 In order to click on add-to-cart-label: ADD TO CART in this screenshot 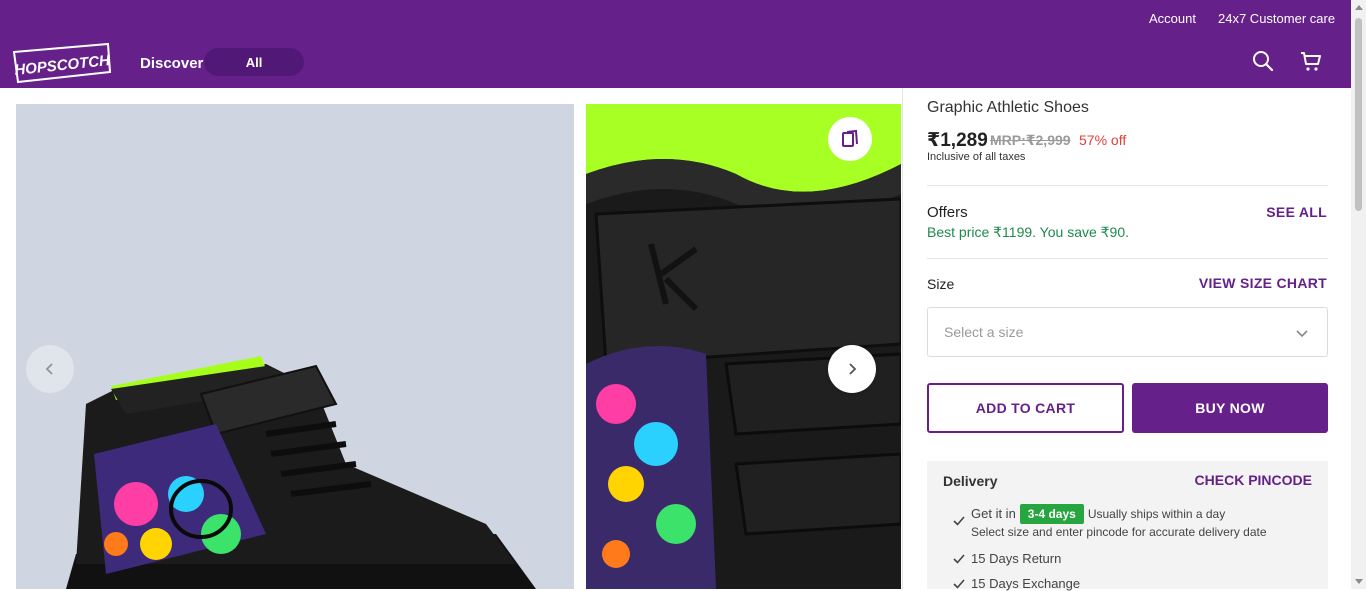, I will do `click(1025, 408)`.